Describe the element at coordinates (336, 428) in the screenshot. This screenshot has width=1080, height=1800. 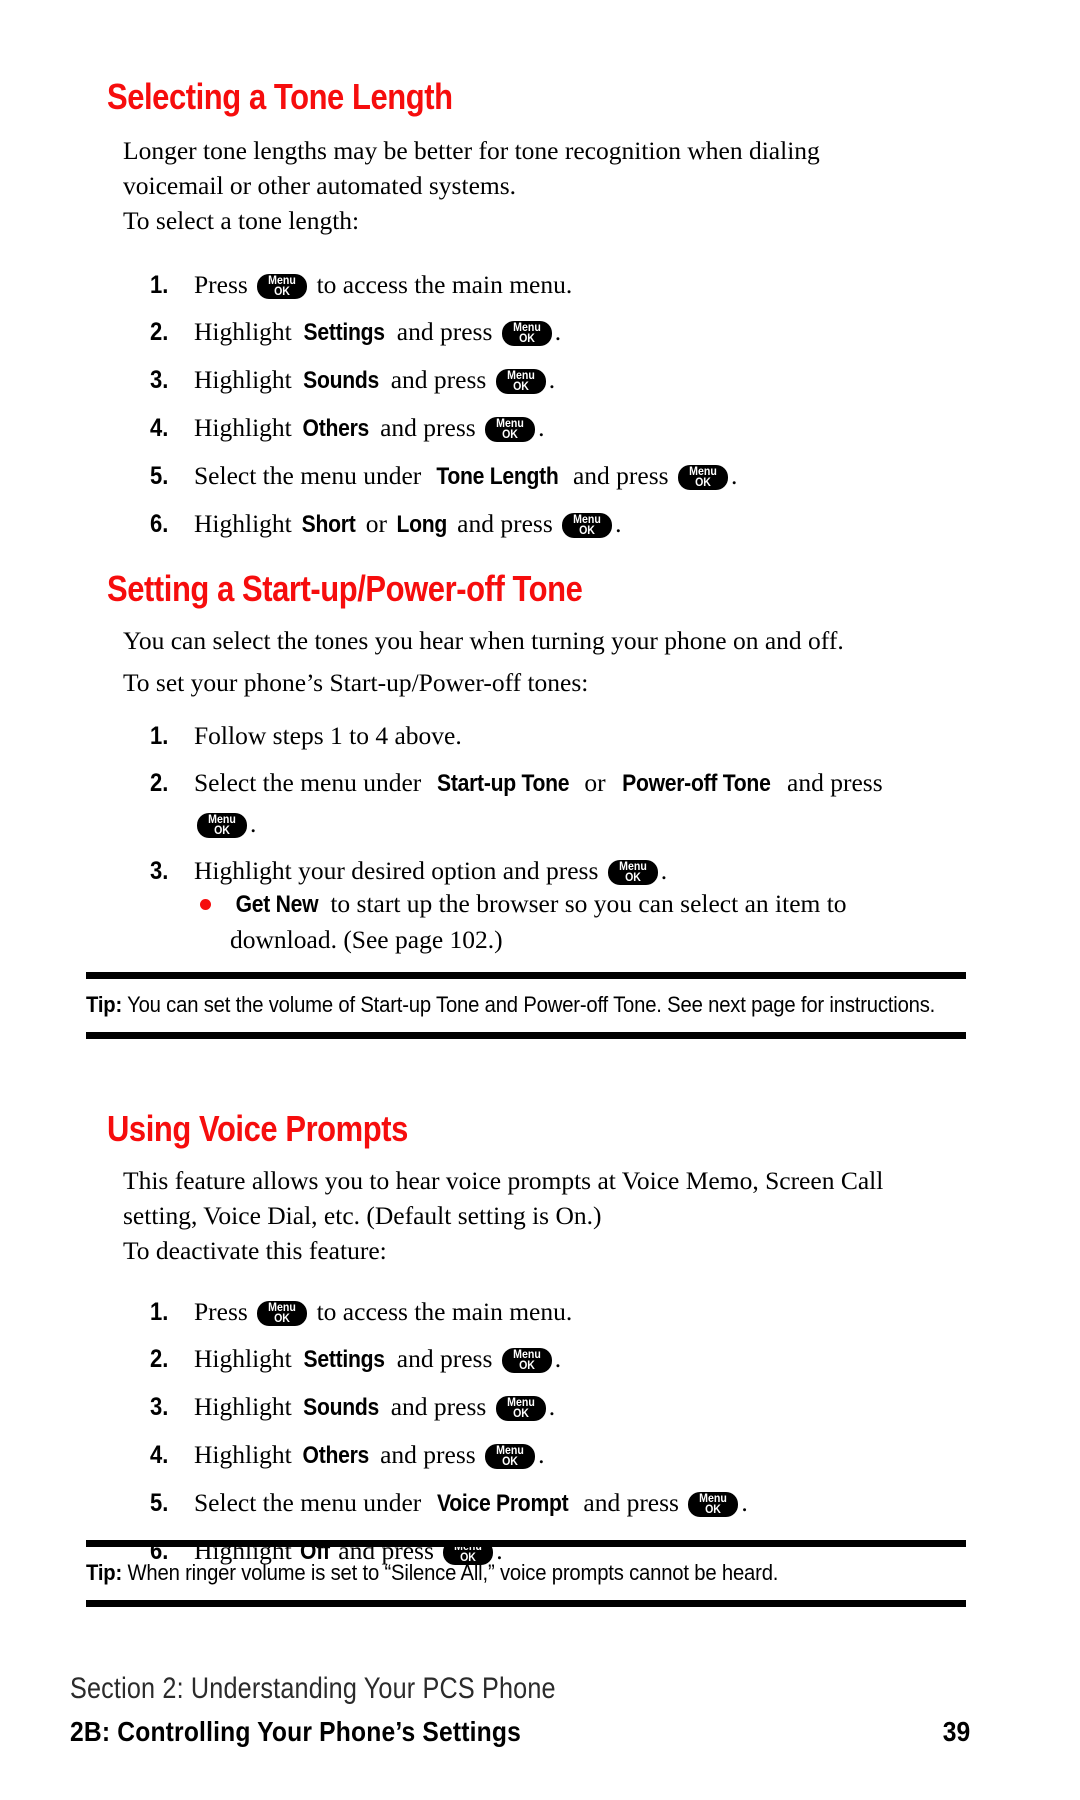
I see `ui-term: Others` at that location.